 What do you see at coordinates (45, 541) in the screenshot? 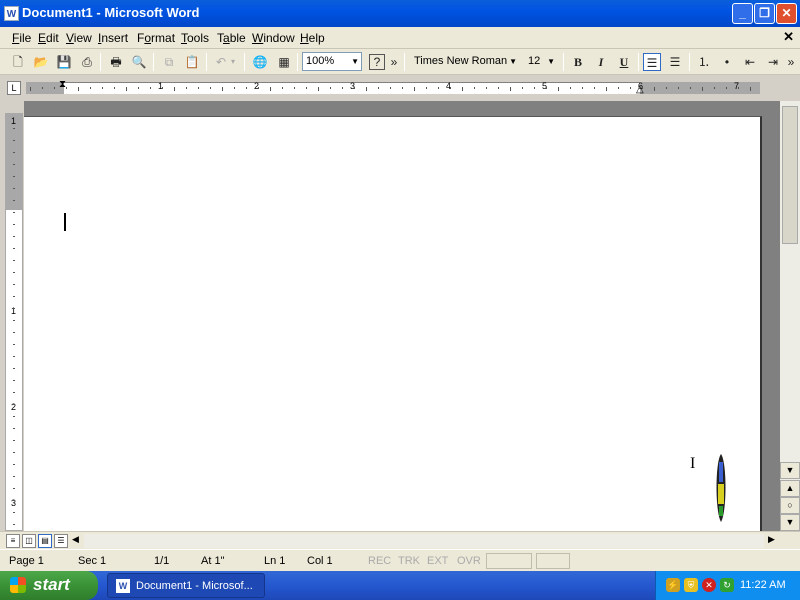
I see `print-layout-view-icon: ▤` at bounding box center [45, 541].